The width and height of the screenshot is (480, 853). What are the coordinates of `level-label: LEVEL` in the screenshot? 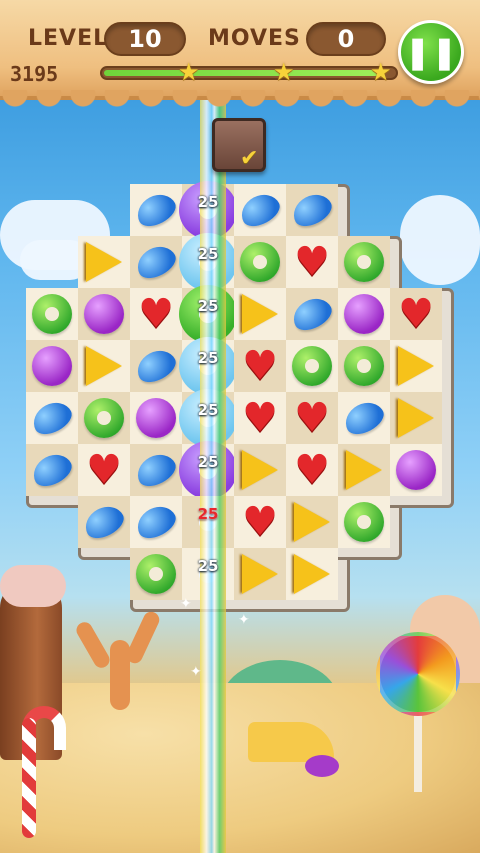 It's located at (68, 38).